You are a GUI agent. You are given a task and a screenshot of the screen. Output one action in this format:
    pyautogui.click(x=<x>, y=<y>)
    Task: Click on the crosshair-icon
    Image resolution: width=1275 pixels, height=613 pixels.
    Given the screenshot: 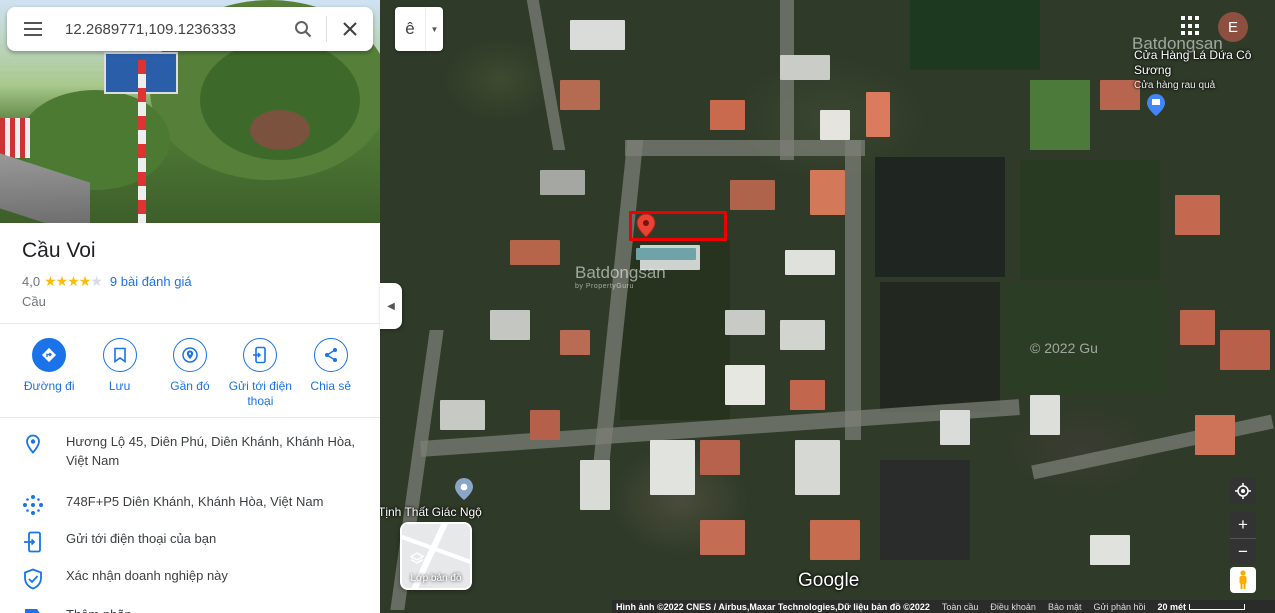 What is the action you would take?
    pyautogui.click(x=1243, y=491)
    